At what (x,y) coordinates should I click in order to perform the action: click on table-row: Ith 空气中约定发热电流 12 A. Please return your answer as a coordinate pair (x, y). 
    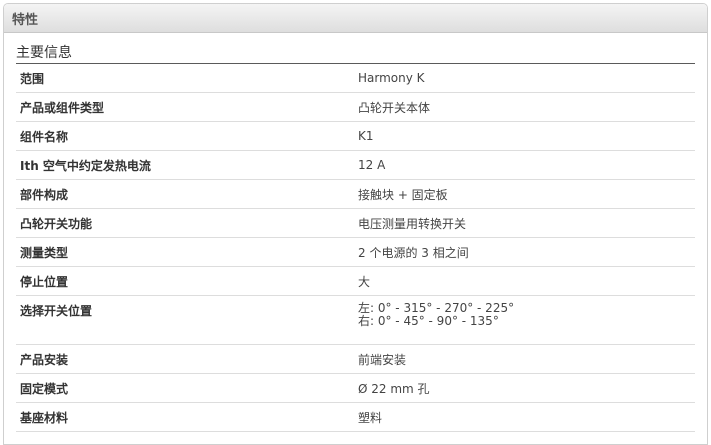
    Looking at the image, I should click on (355, 165).